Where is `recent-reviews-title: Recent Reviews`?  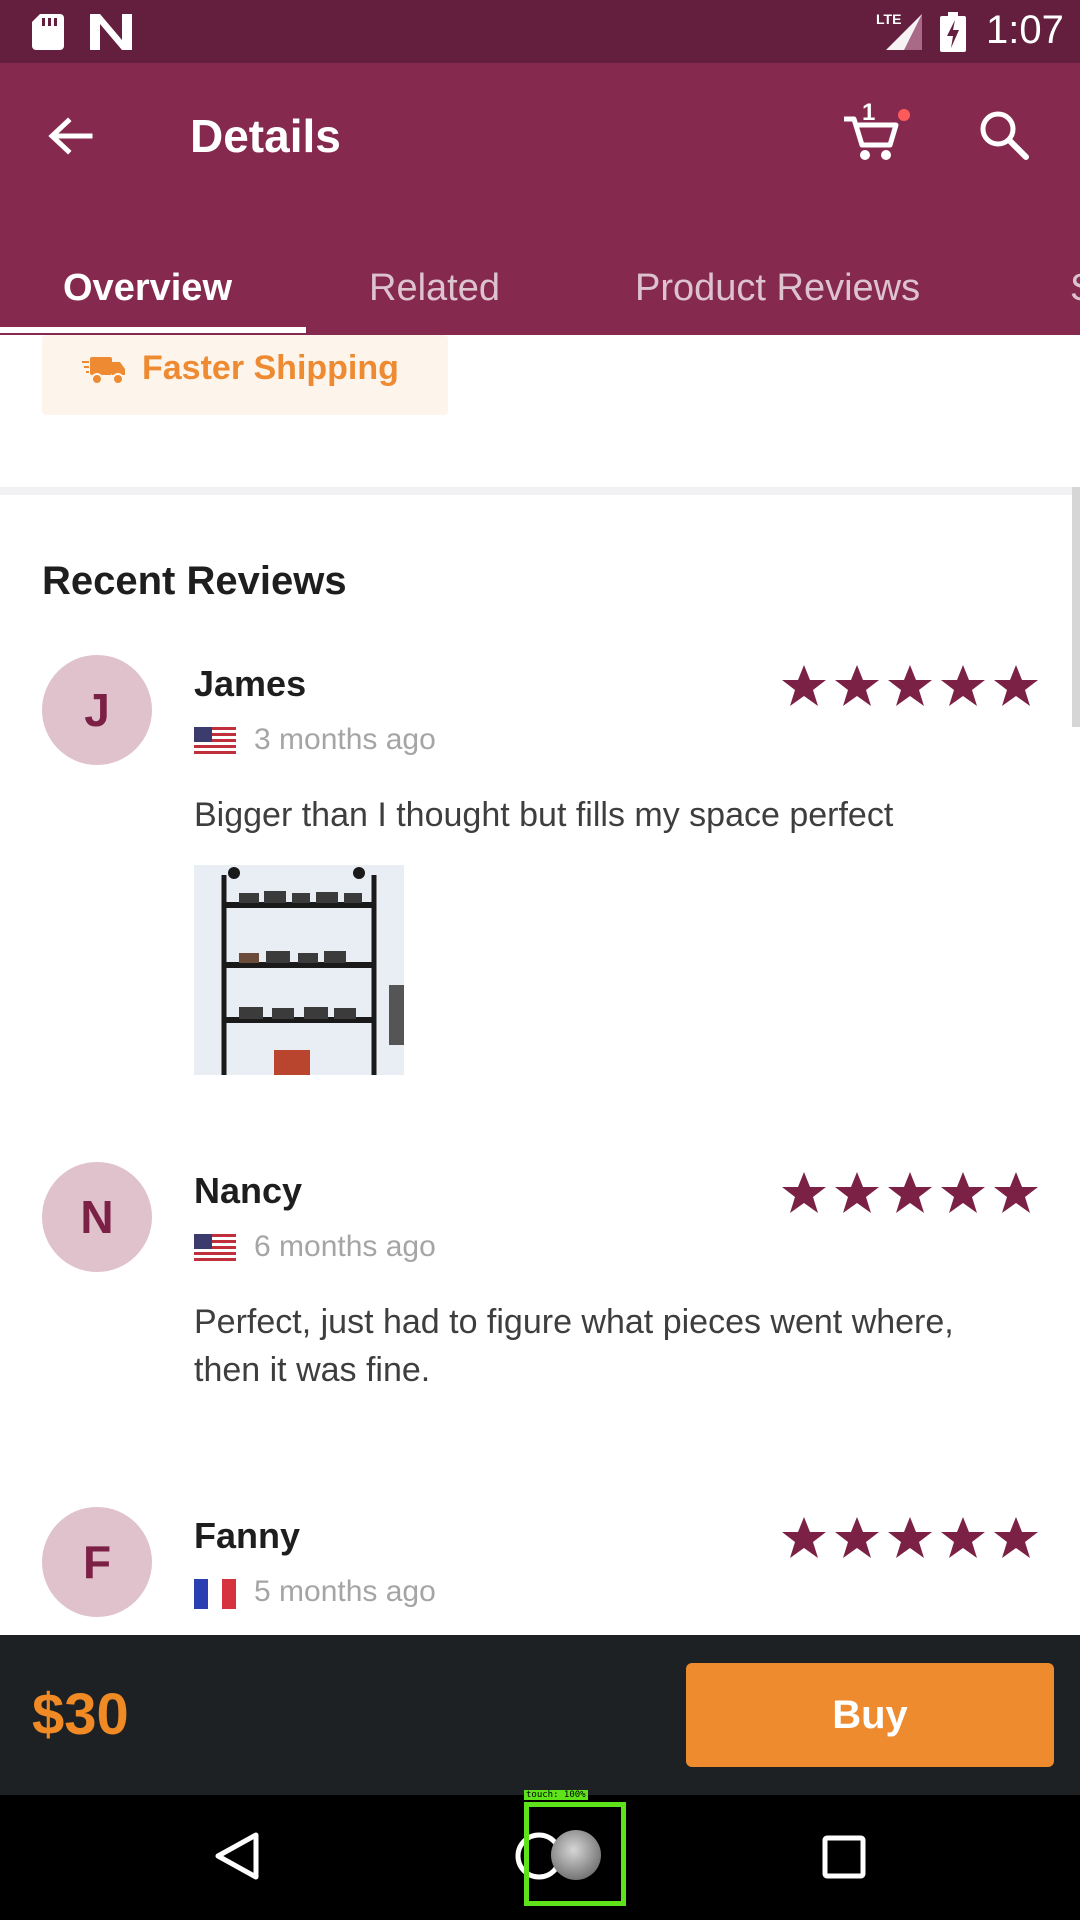
recent-reviews-title: Recent Reviews is located at coordinates (194, 581).